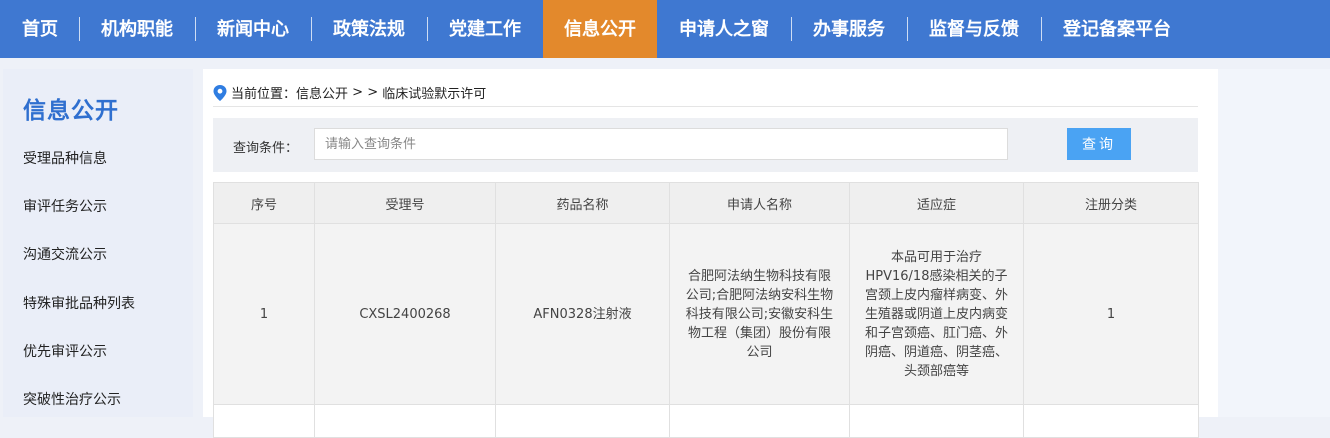 Image resolution: width=1330 pixels, height=438 pixels. Describe the element at coordinates (264, 203) in the screenshot. I see `header-index: 序号` at that location.